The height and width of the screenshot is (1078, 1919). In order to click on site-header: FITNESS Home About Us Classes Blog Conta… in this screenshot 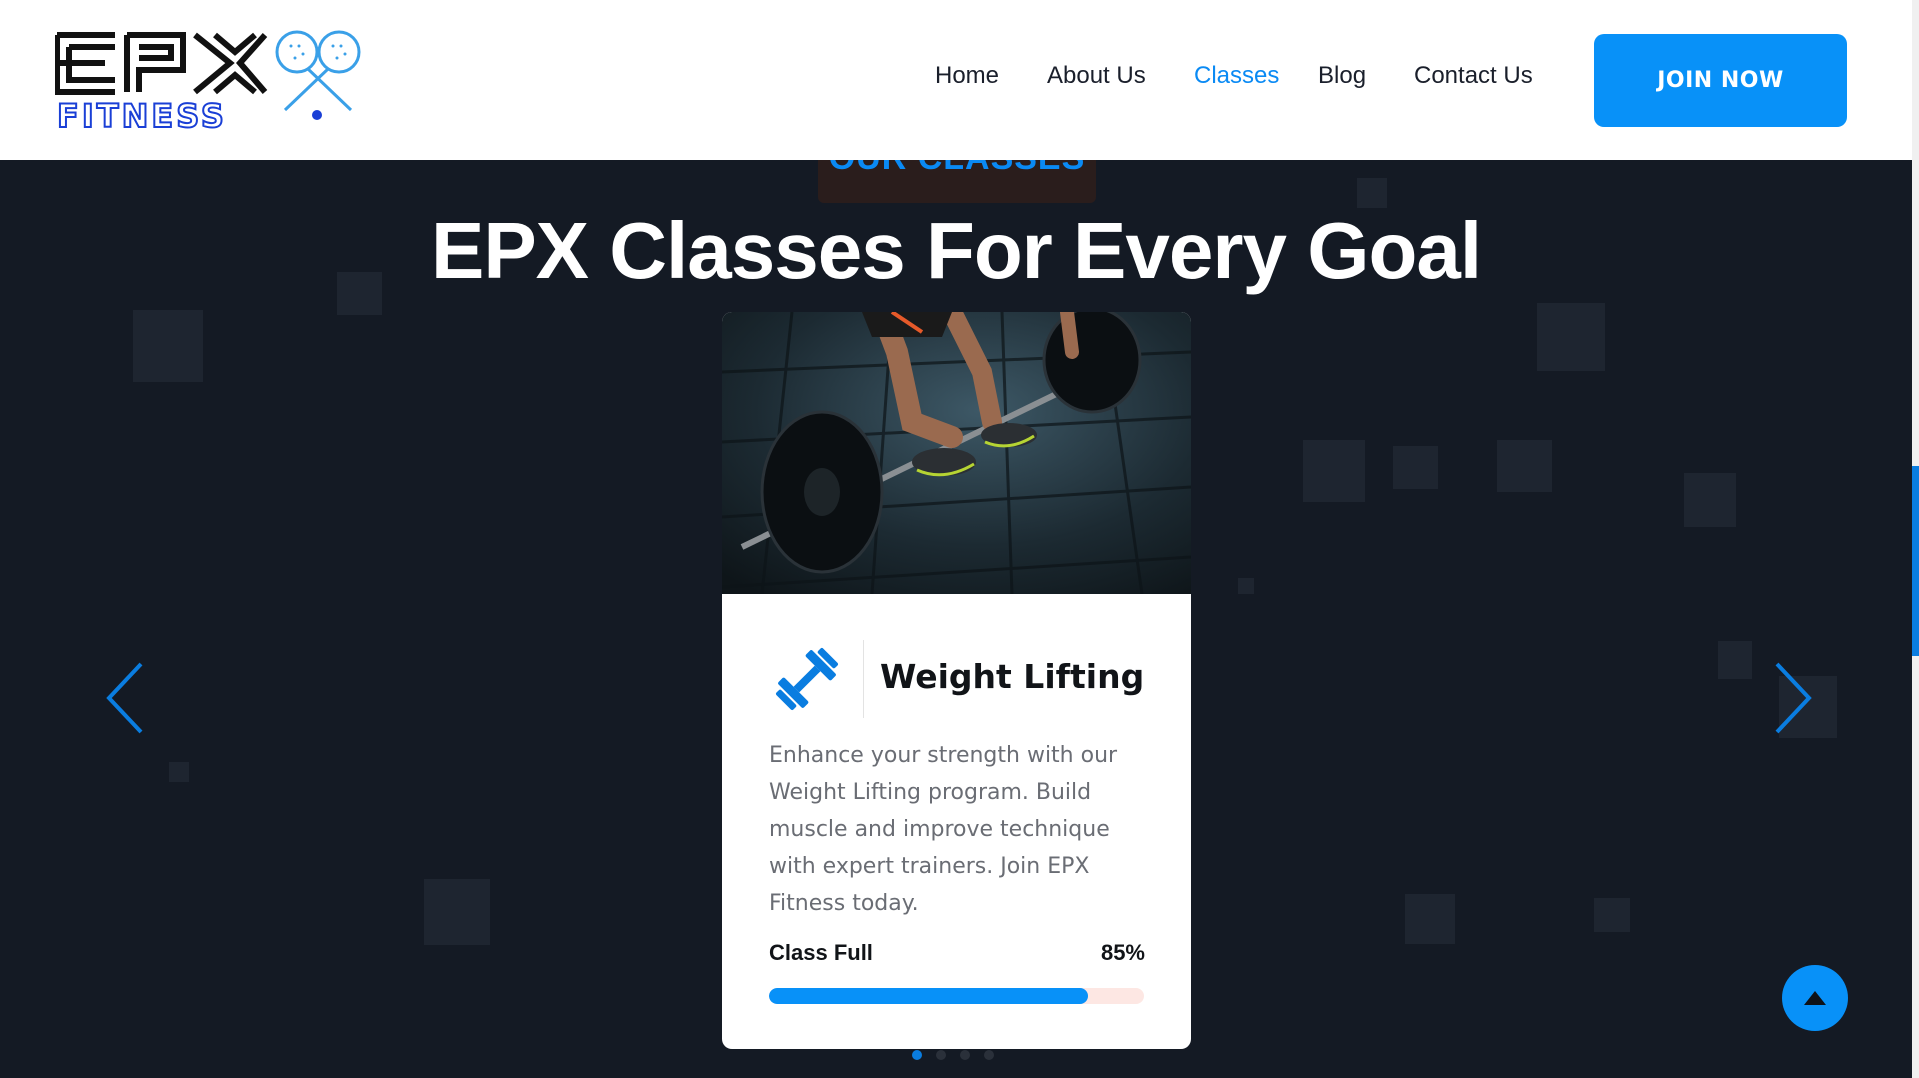, I will do `click(956, 80)`.